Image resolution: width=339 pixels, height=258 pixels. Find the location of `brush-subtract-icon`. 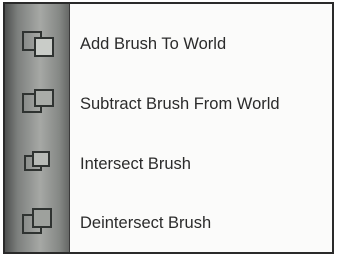

brush-subtract-icon is located at coordinates (39, 104).